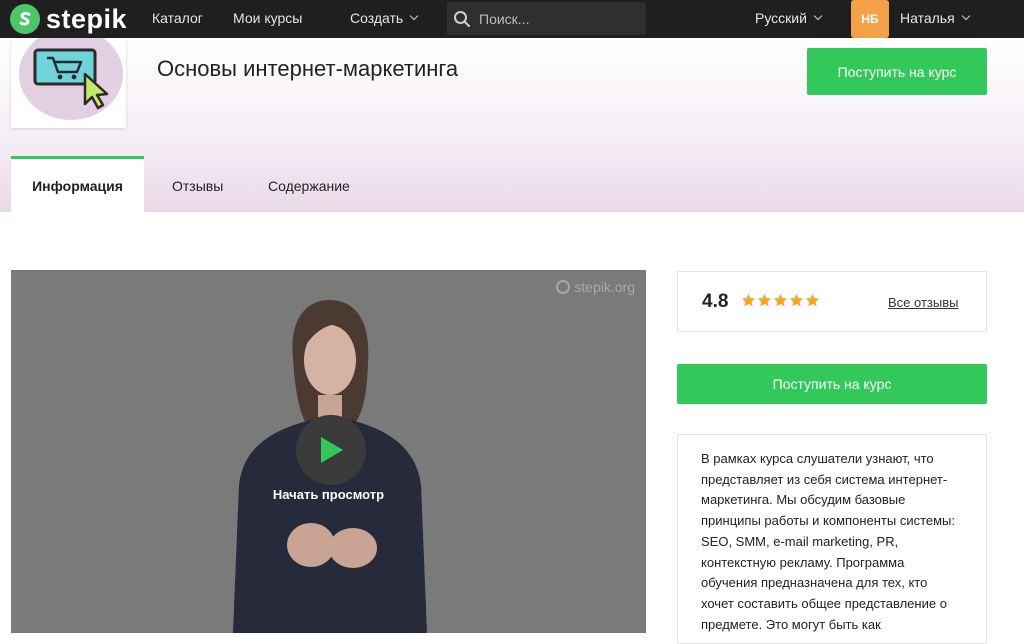 This screenshot has height=644, width=1024. I want to click on rating-card: 4.8 Все отзывы, so click(832, 301).